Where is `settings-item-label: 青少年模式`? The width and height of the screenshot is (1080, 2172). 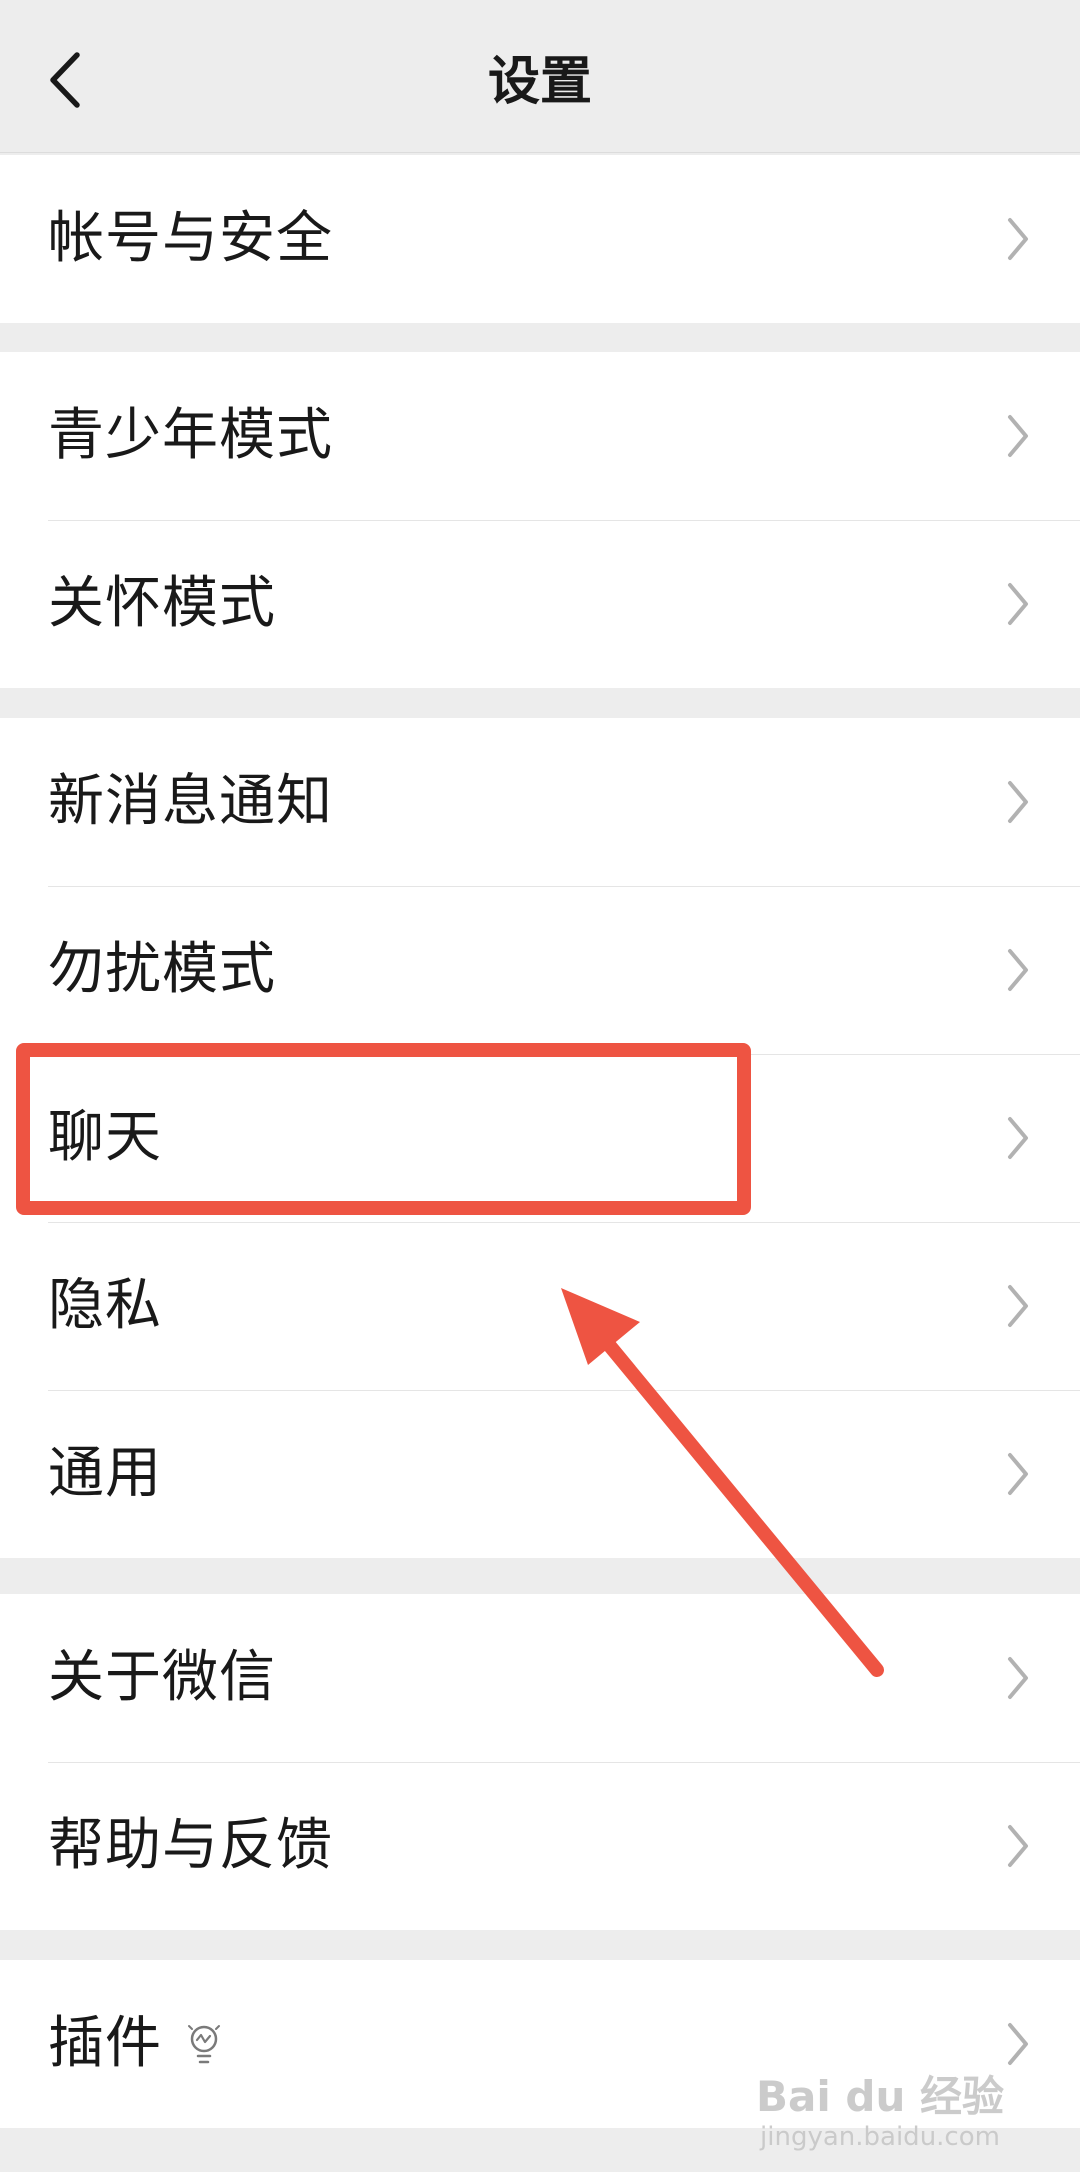
settings-item-label: 青少年模式 is located at coordinates (190, 435).